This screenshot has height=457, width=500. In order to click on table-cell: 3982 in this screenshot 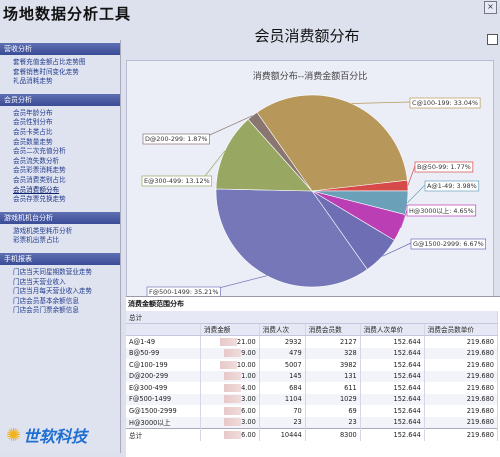, I will do `click(333, 365)`.